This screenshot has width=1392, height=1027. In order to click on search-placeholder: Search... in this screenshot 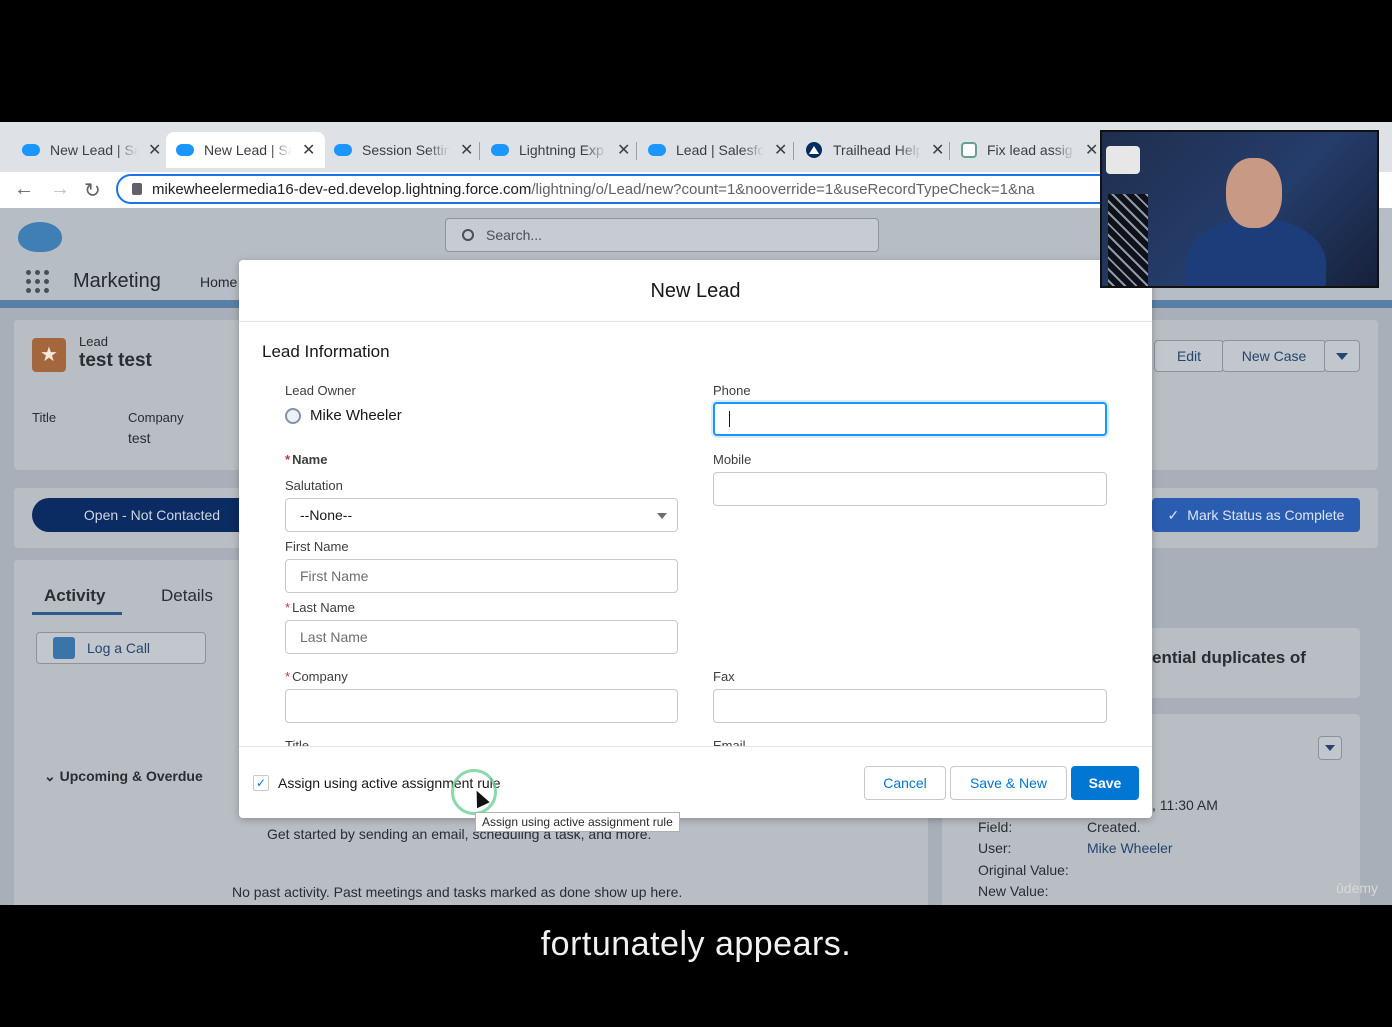, I will do `click(514, 235)`.